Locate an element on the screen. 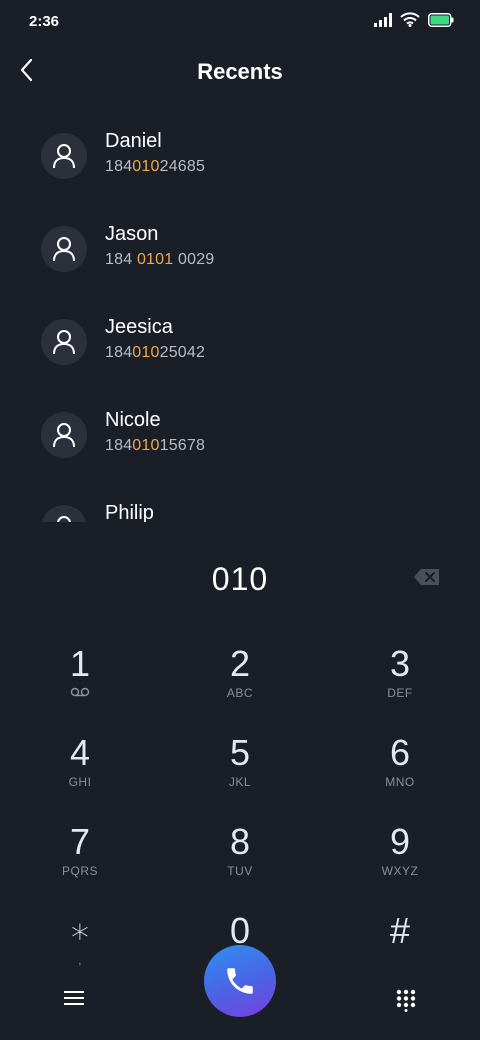 This screenshot has width=480, height=1040. menu-button is located at coordinates (74, 998).